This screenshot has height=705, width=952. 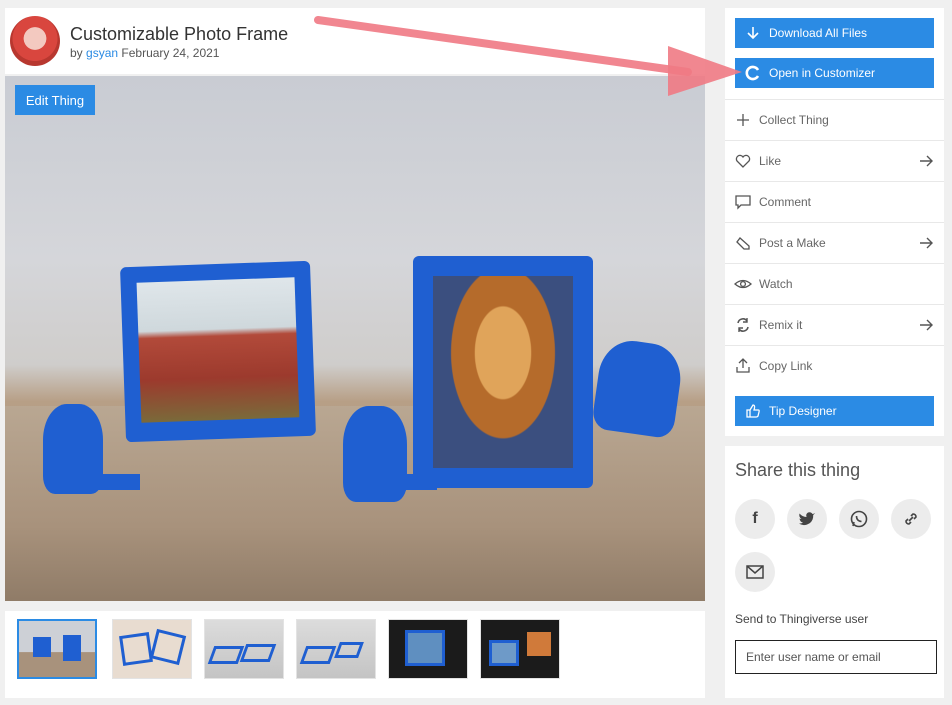 What do you see at coordinates (503, 372) in the screenshot?
I see `photo-frame-right` at bounding box center [503, 372].